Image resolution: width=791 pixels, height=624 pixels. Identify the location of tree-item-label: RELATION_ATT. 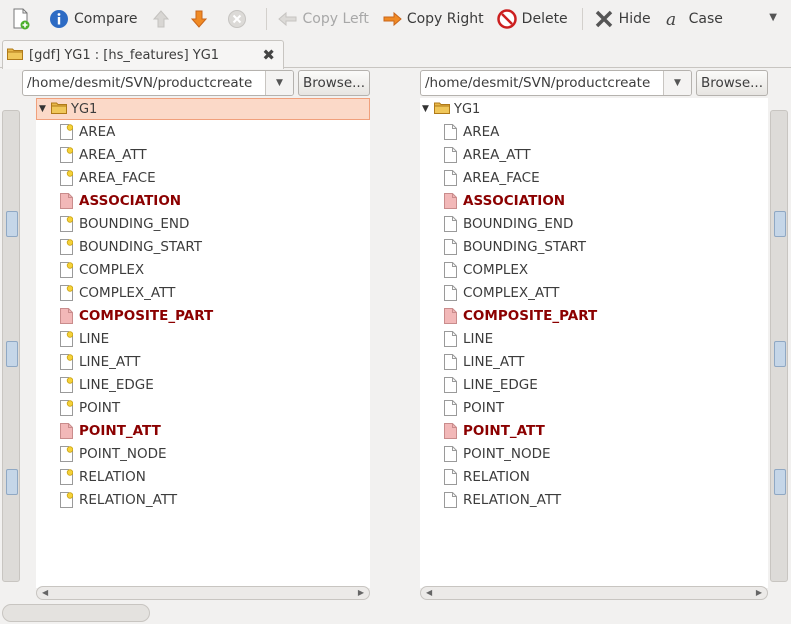
(512, 499).